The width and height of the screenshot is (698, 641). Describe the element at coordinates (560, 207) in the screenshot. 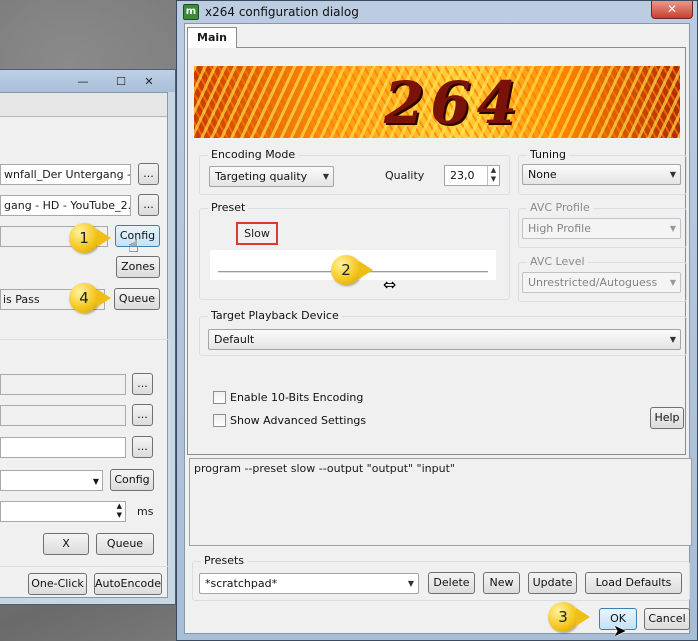

I see `avc-profile-label: AVC Profile` at that location.